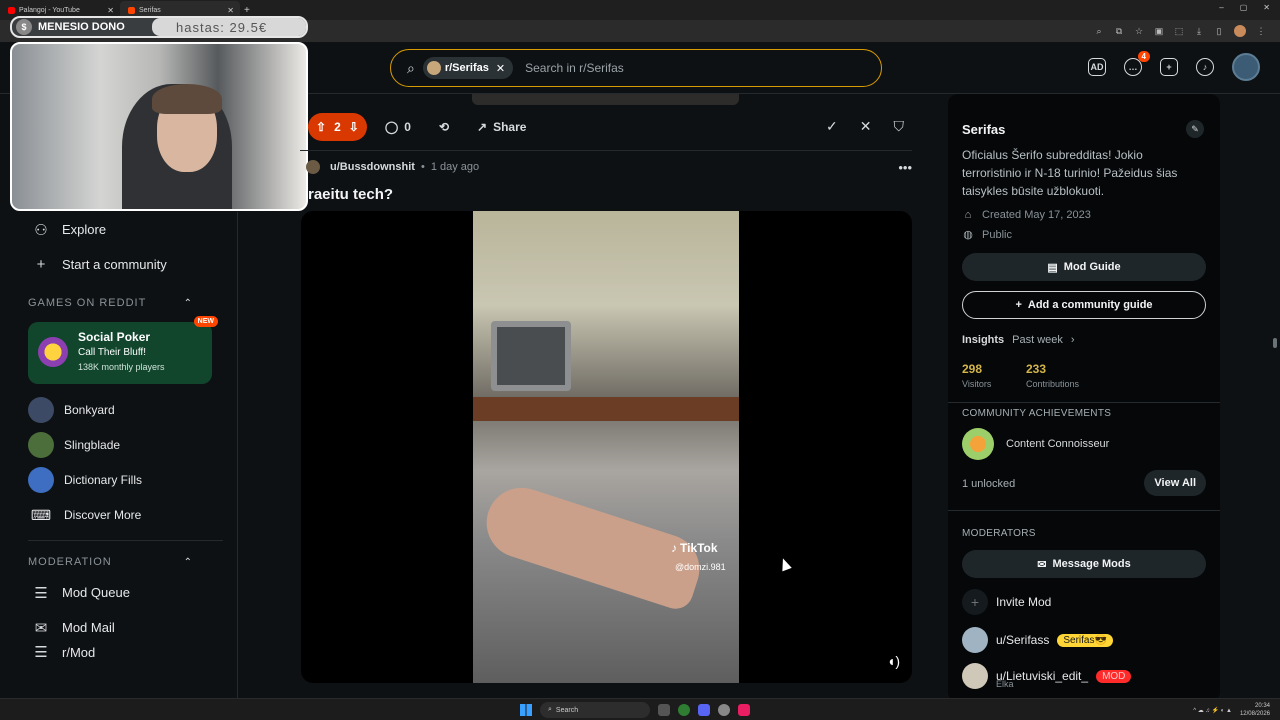 The width and height of the screenshot is (1280, 720). I want to click on search-input: Search in r/Serifas, so click(574, 68).